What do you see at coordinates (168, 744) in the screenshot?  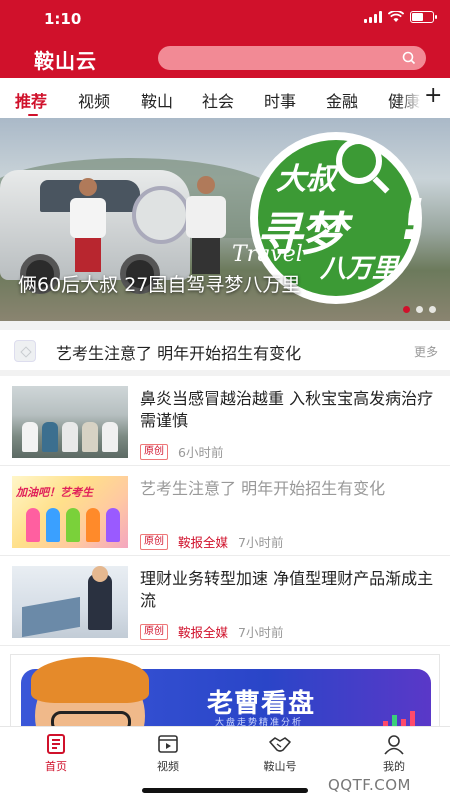 I see `video-icon` at bounding box center [168, 744].